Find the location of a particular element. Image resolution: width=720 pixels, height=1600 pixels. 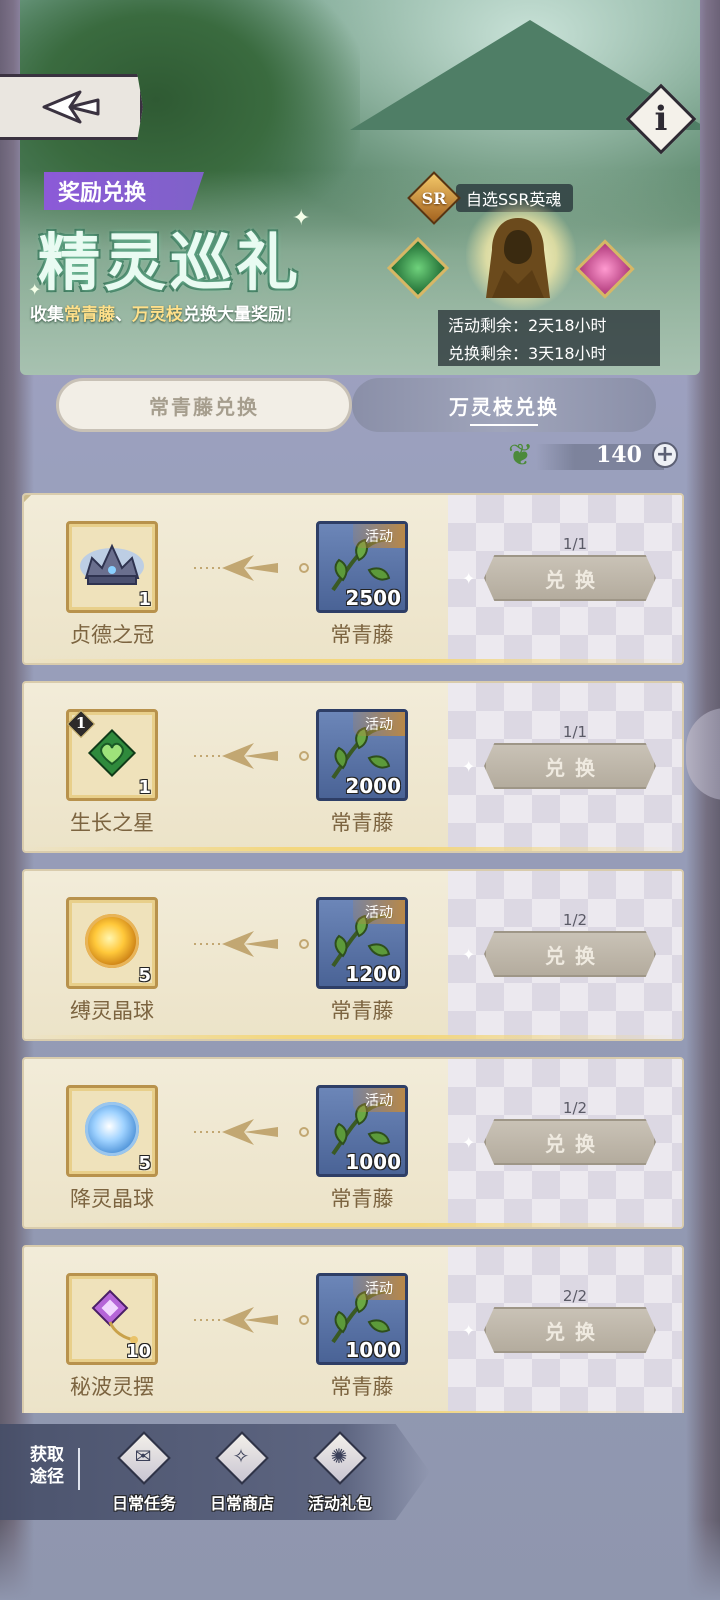

reward-item-name: 秘波灵摆 is located at coordinates (112, 1387).